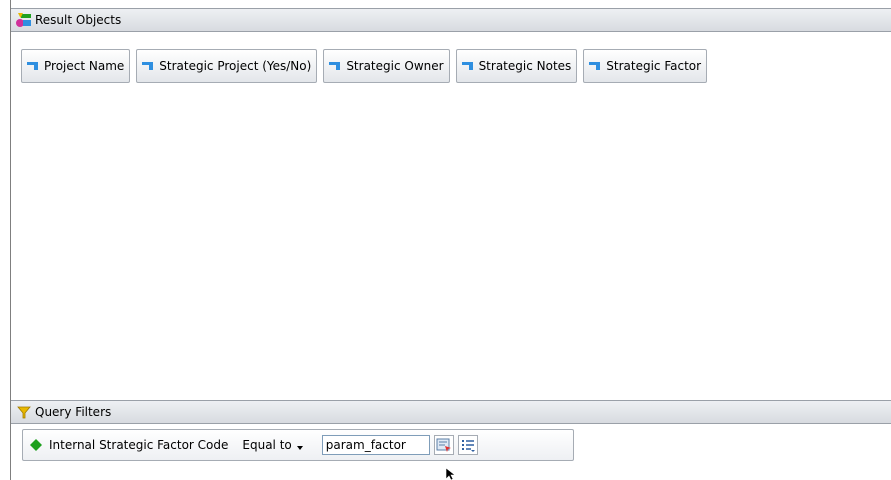 The width and height of the screenshot is (891, 480). I want to click on operator-dropdown: Equal to, so click(272, 445).